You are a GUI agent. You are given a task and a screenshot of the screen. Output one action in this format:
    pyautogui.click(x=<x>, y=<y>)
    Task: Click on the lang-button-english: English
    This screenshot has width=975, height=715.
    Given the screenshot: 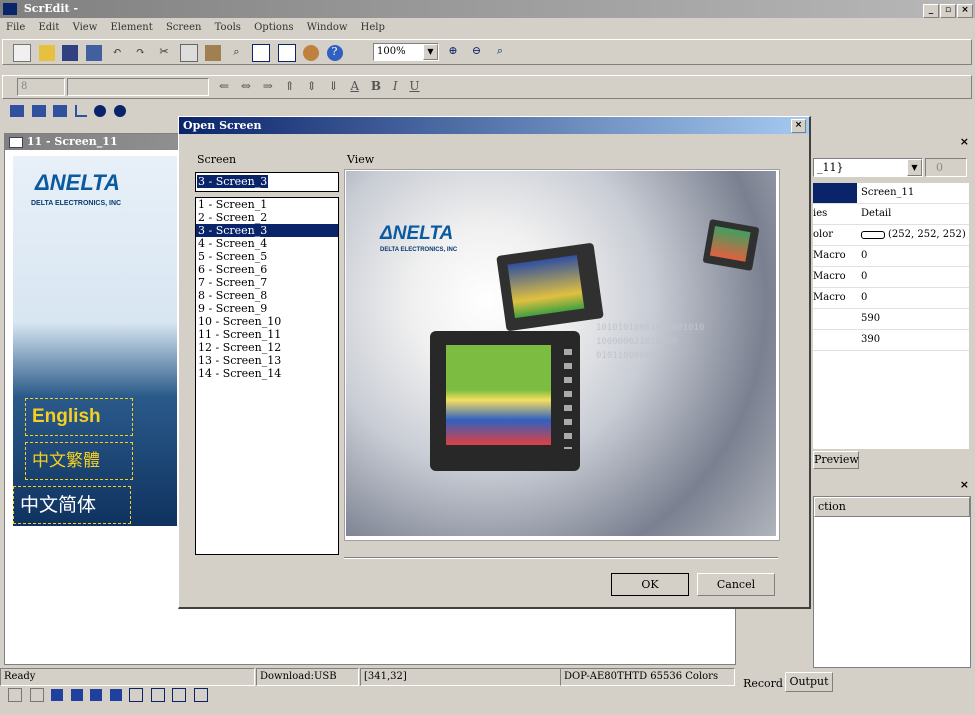 What is the action you would take?
    pyautogui.click(x=79, y=417)
    